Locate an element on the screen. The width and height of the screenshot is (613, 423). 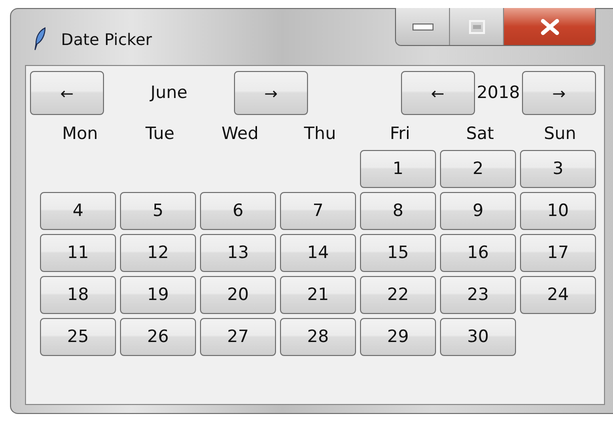
day-button: 6 is located at coordinates (238, 211).